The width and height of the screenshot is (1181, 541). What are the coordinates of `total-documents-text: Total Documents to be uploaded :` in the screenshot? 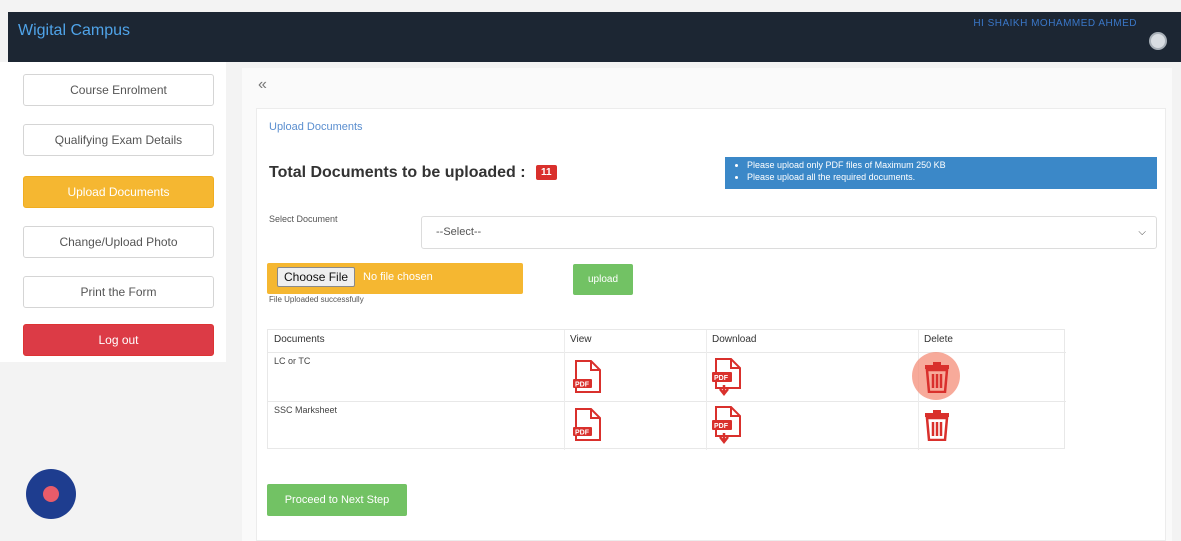 It's located at (397, 172).